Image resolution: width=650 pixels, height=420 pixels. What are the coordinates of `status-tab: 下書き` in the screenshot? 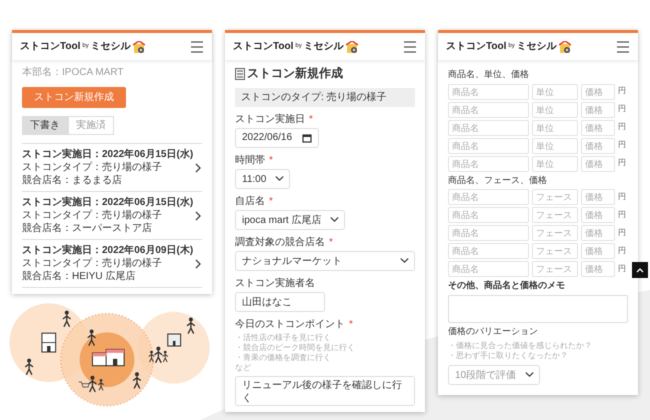 It's located at (45, 125).